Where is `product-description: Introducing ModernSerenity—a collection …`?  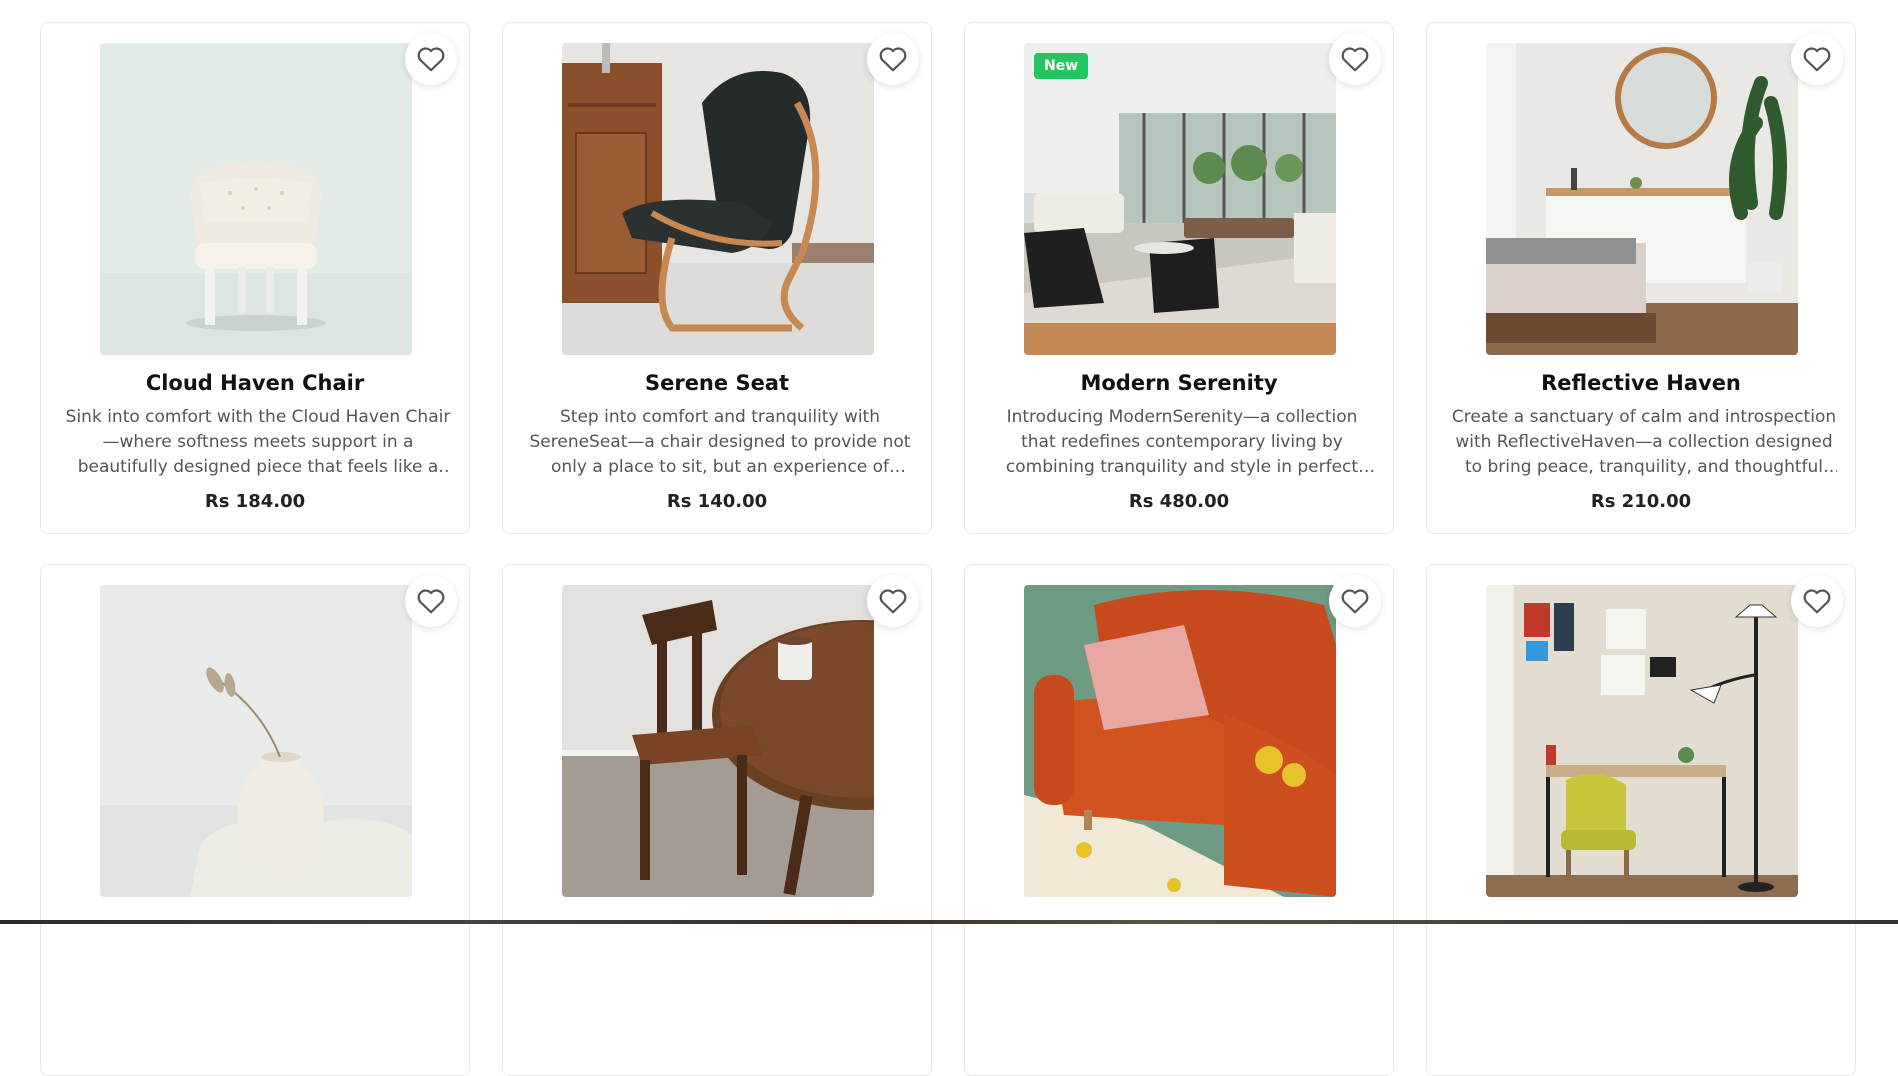 product-description: Introducing ModernSerenity—a collection … is located at coordinates (1182, 442).